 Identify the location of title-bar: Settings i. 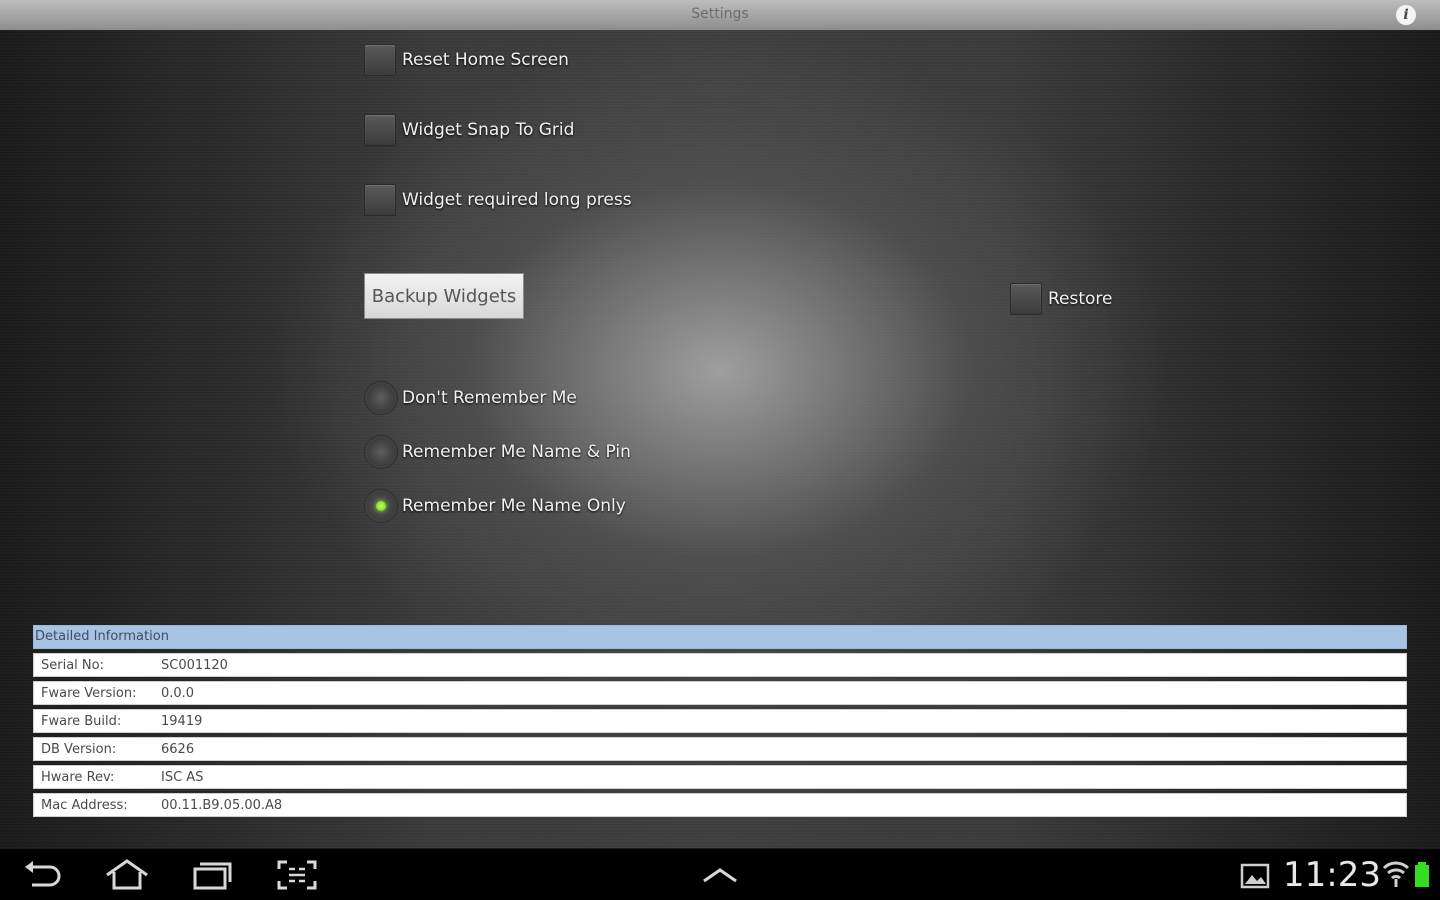
(720, 15).